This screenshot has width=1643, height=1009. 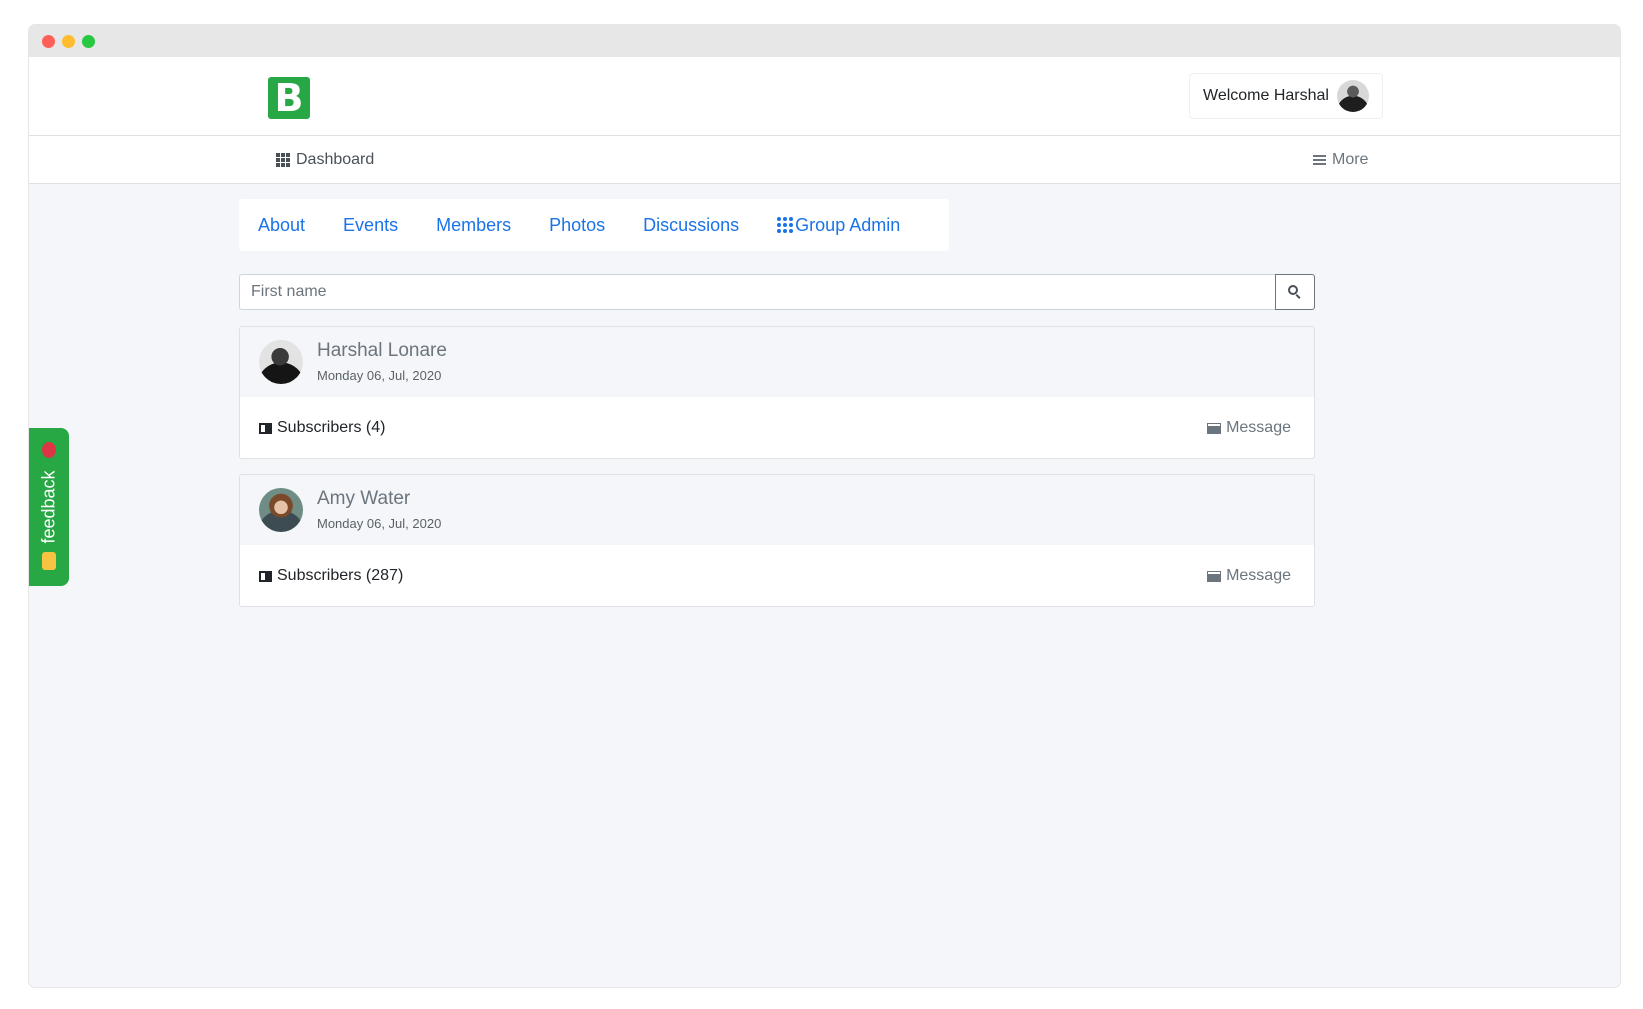 What do you see at coordinates (473, 225) in the screenshot?
I see `tab-members: Members` at bounding box center [473, 225].